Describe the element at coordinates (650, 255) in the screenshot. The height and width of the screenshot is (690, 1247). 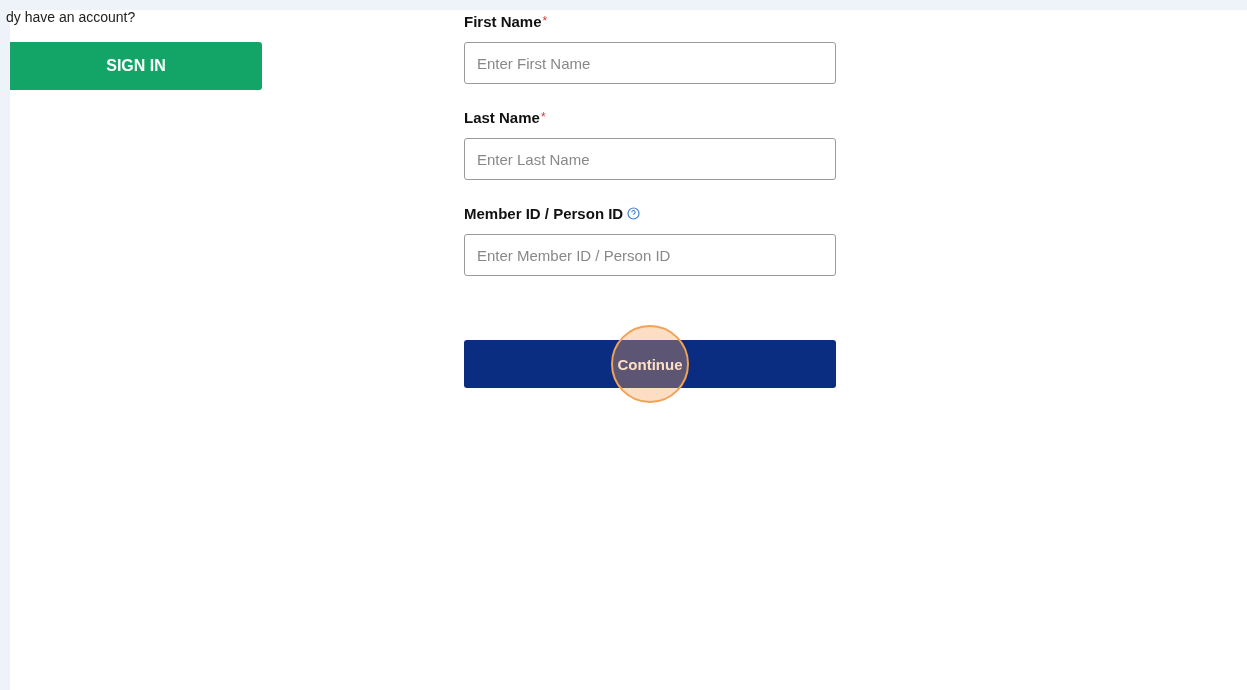
I see `text-input-field: Enter Member ID / Person ID` at that location.